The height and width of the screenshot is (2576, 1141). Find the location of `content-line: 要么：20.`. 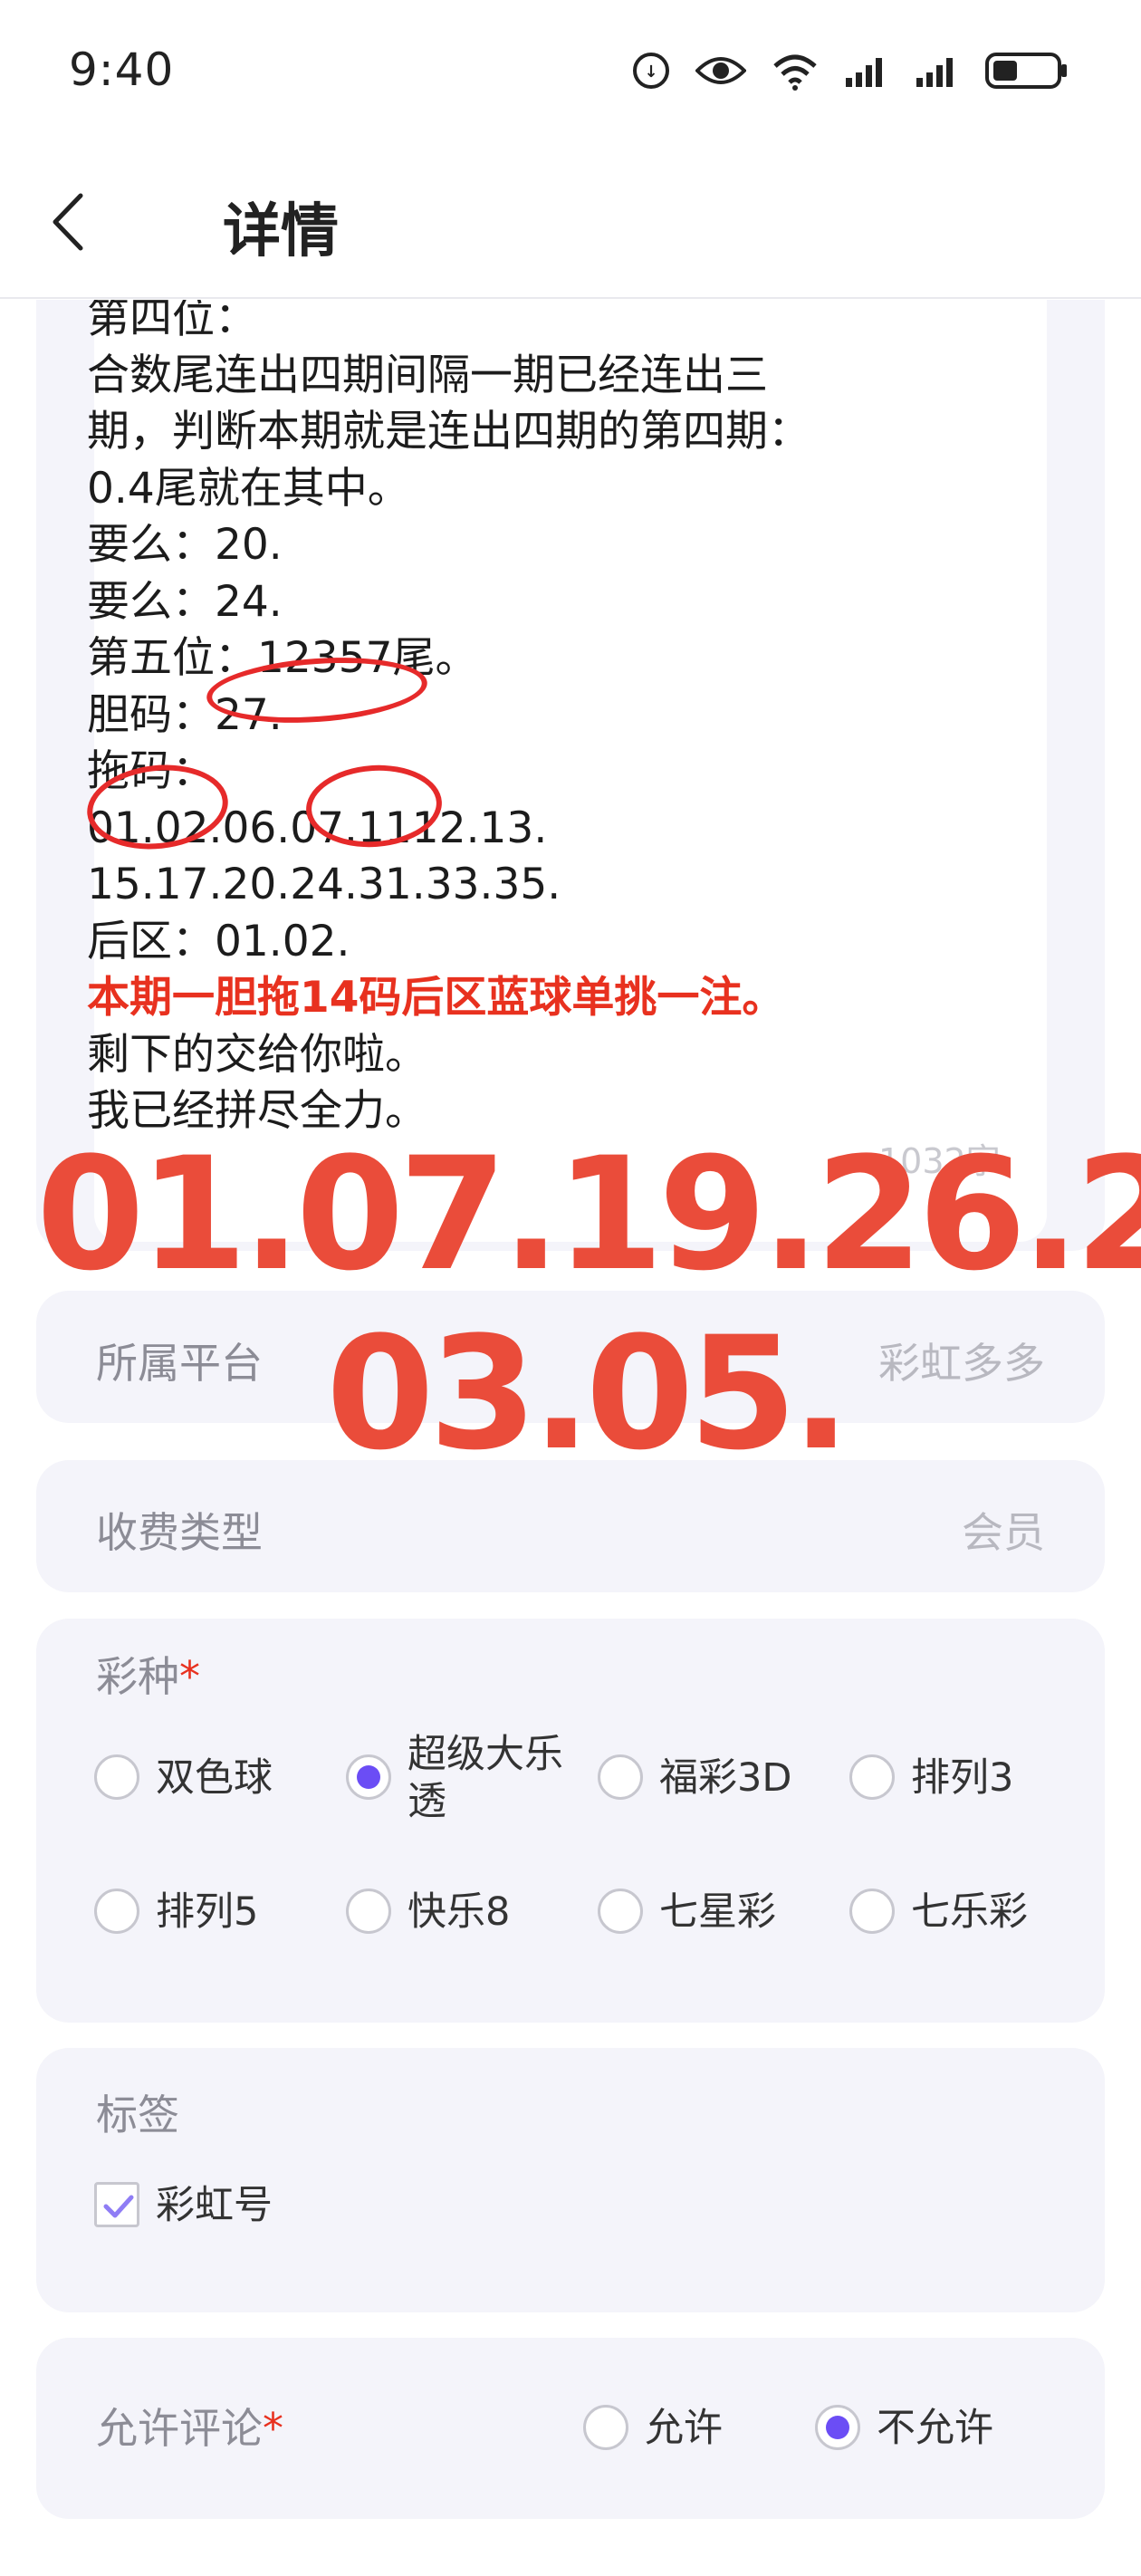

content-line: 要么：20. is located at coordinates (185, 545).